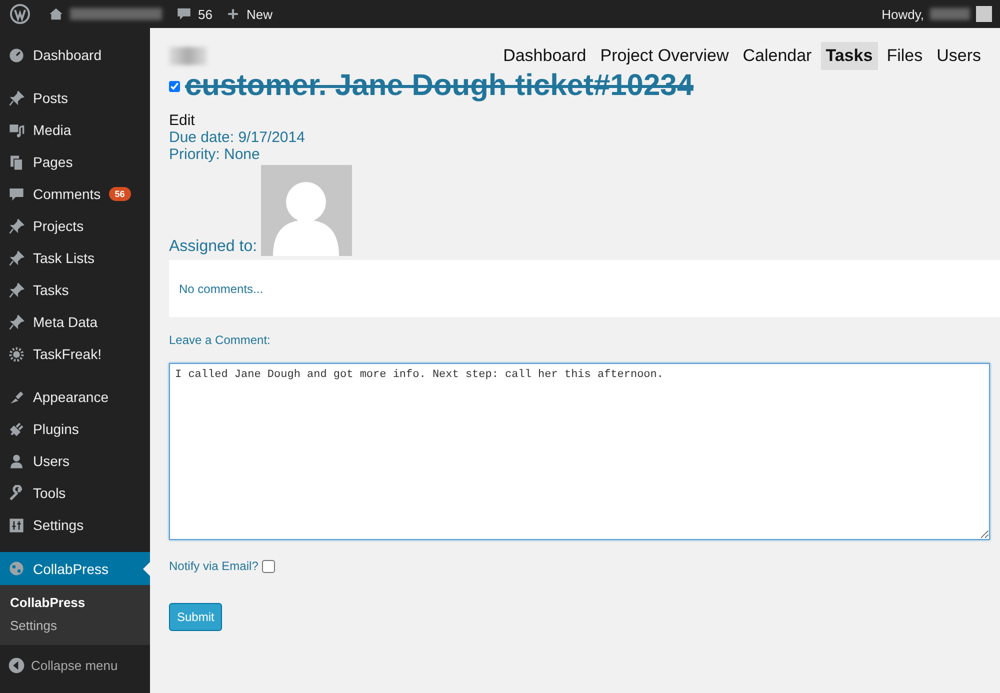 The image size is (1000, 693). I want to click on nav-tab: Tasks, so click(849, 56).